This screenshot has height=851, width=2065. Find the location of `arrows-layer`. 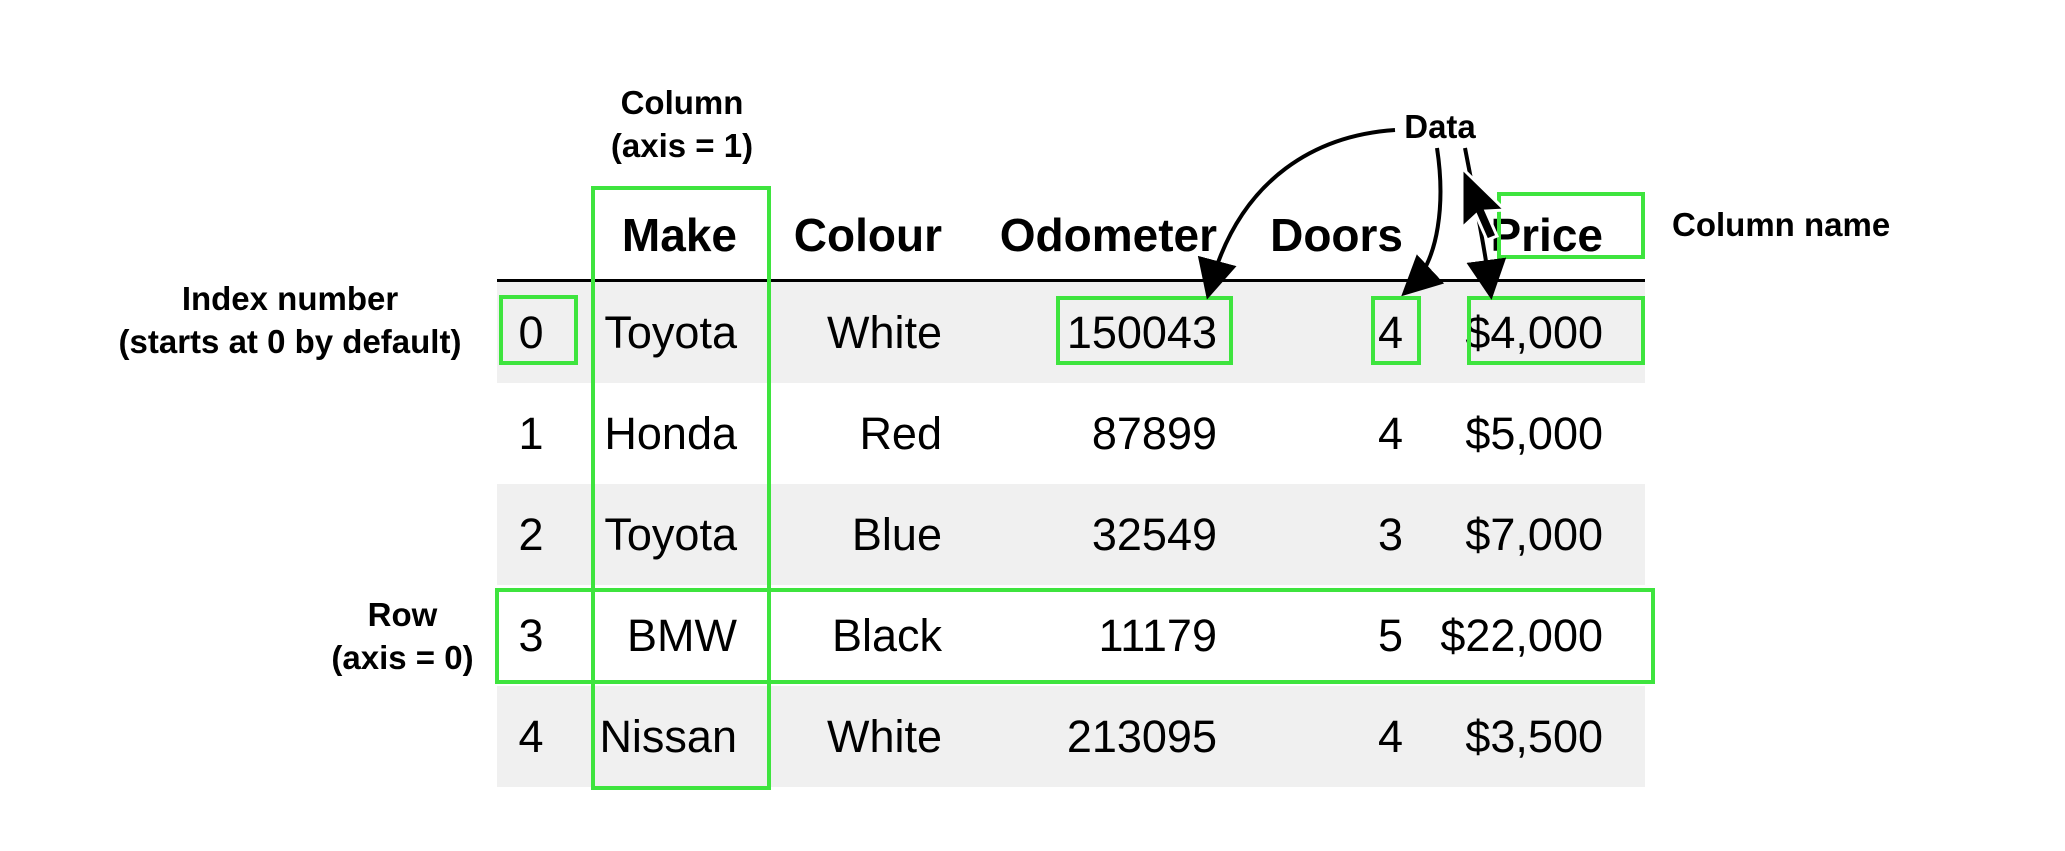

arrows-layer is located at coordinates (1353, 214).